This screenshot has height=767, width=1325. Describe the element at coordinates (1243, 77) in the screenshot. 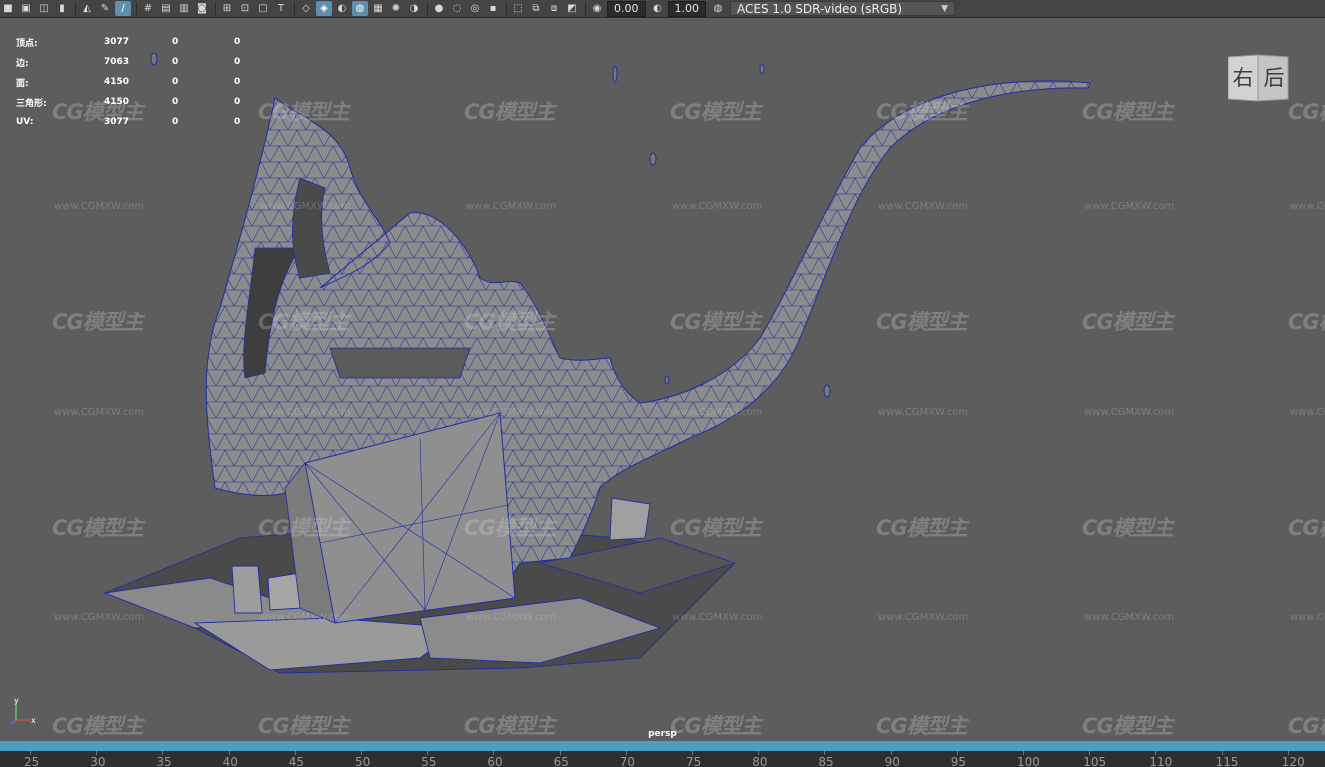

I see `view-cube-right-face: 右` at that location.